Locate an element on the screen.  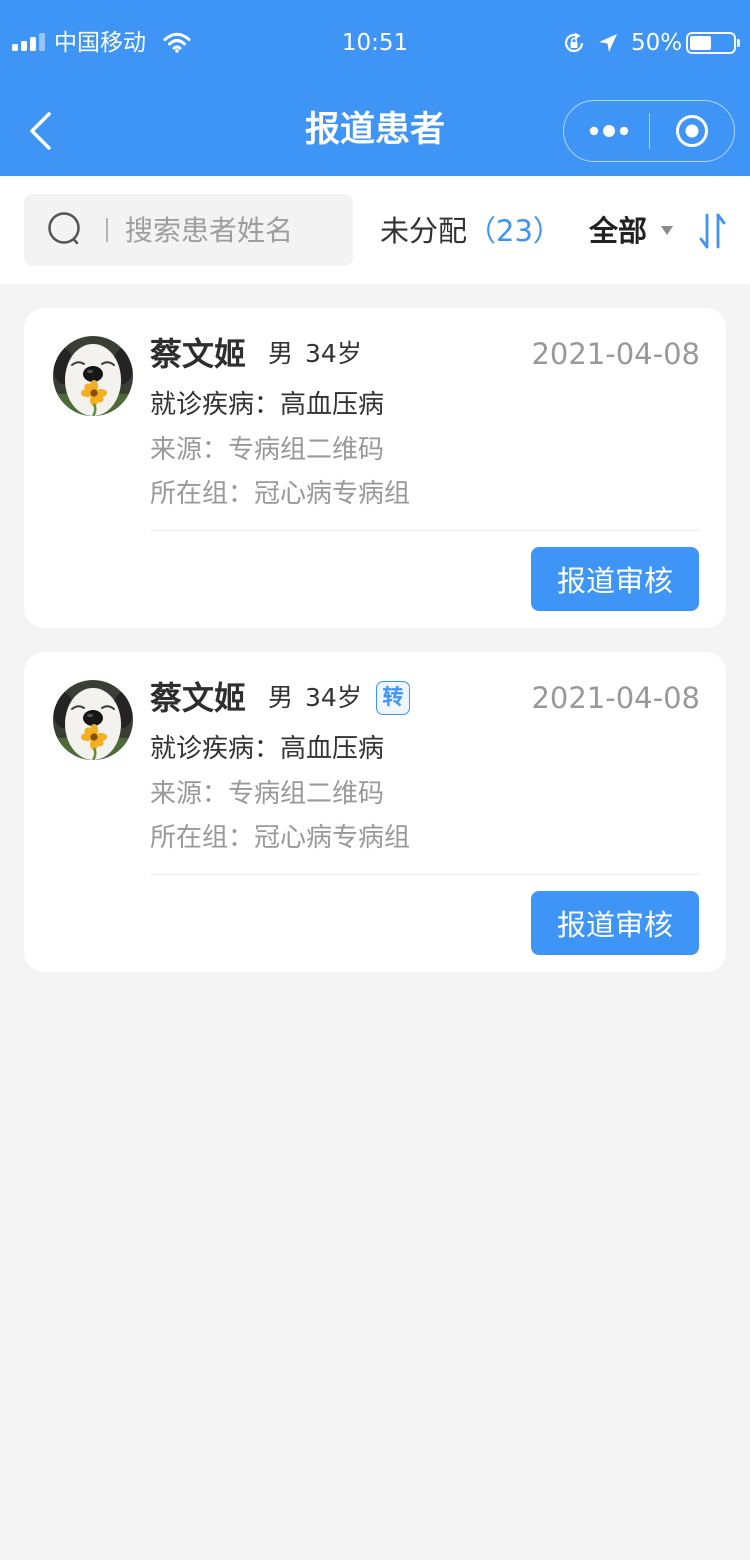
battery-icon is located at coordinates (713, 43).